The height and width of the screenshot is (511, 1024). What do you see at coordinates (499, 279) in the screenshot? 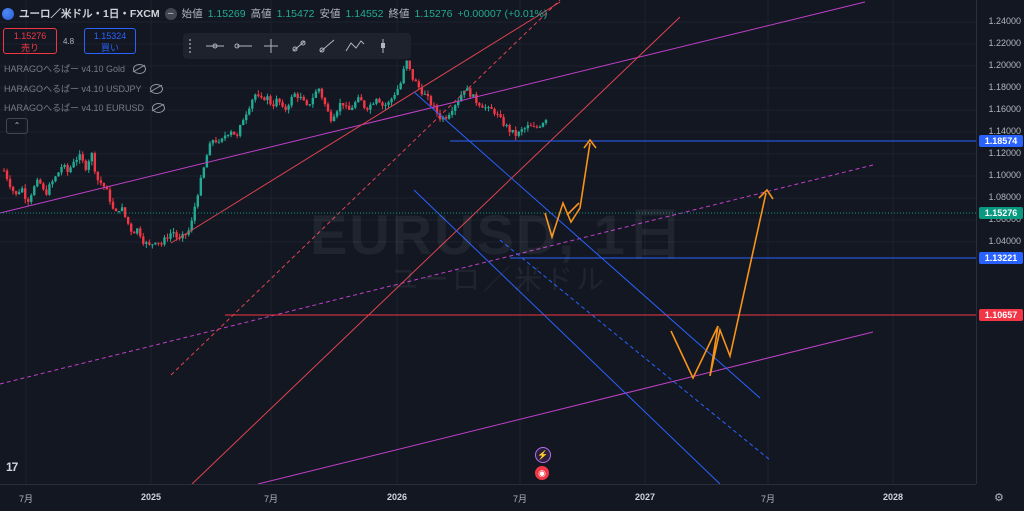
I see `chart-watermark-subtitle: ユーロ／米ドル` at bounding box center [499, 279].